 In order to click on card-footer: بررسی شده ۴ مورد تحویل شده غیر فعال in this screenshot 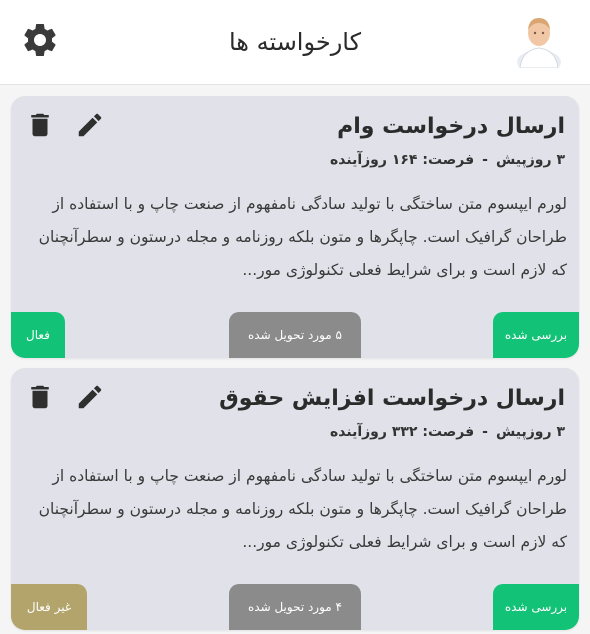, I will do `click(295, 607)`.